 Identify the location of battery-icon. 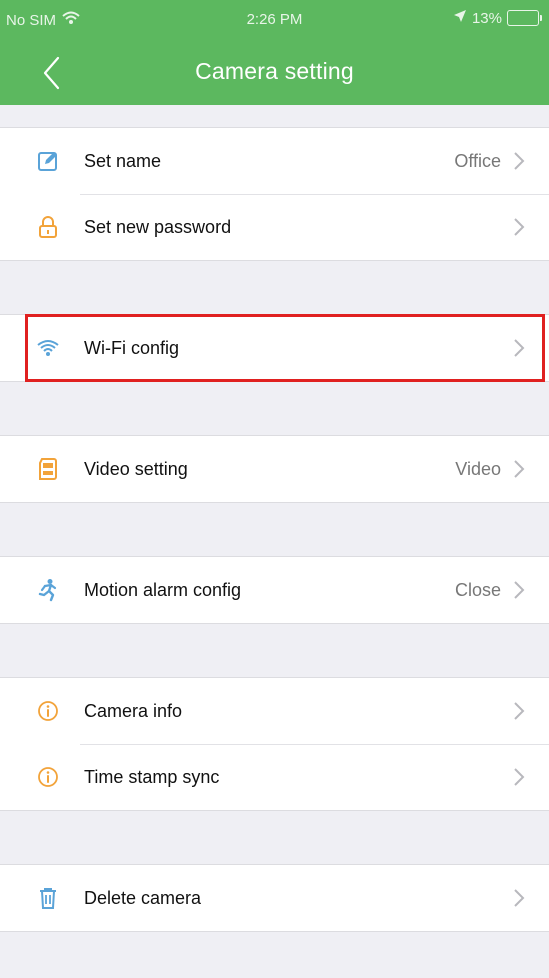
(524, 18).